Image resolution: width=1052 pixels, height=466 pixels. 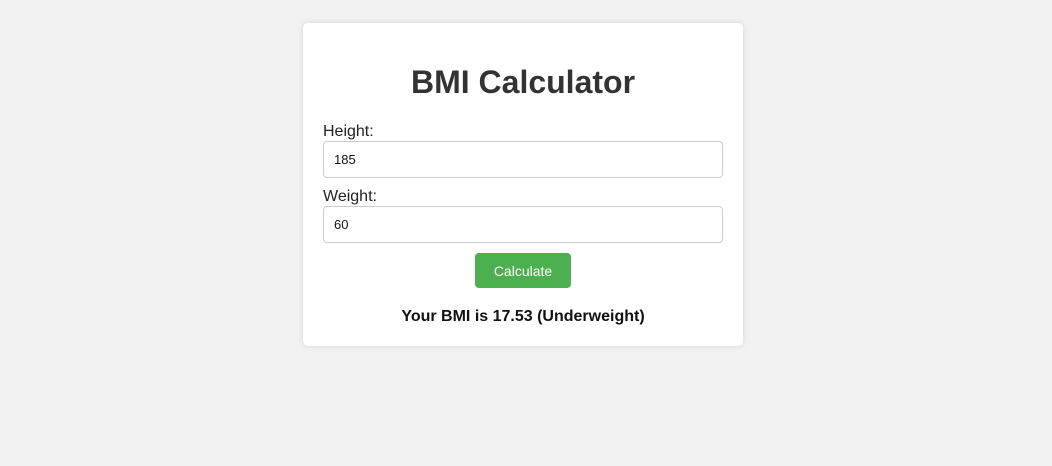 I want to click on height-input, so click(x=523, y=159).